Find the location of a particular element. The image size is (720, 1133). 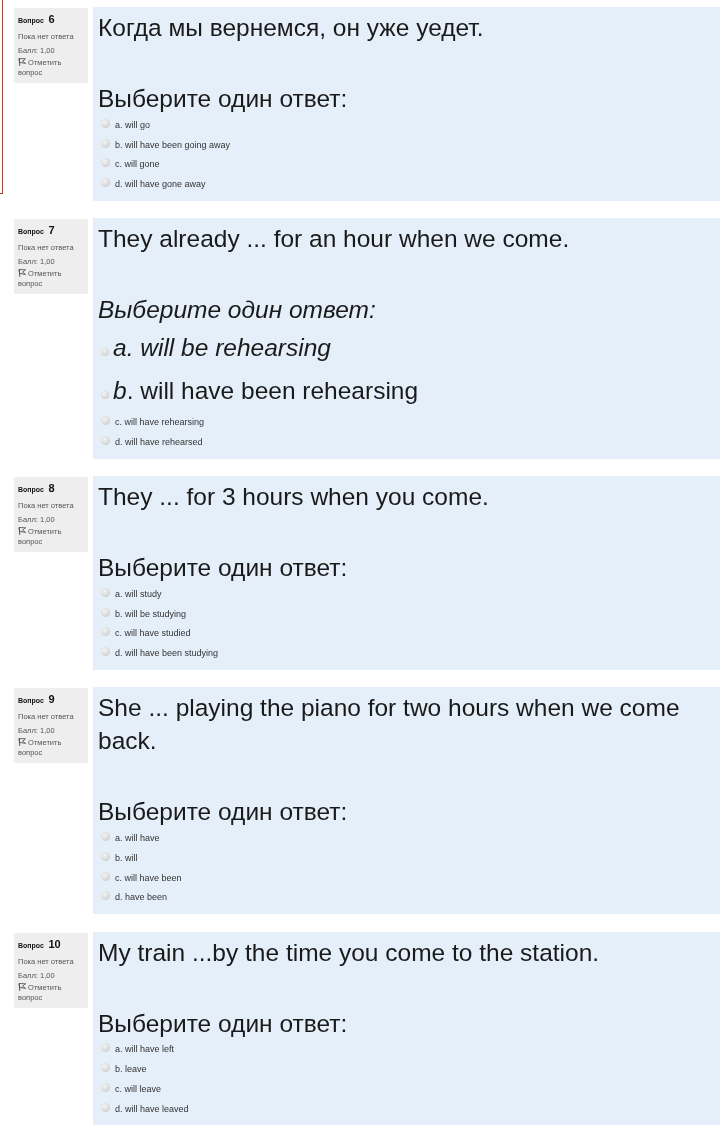

answer-option: d. have been is located at coordinates (404, 897).